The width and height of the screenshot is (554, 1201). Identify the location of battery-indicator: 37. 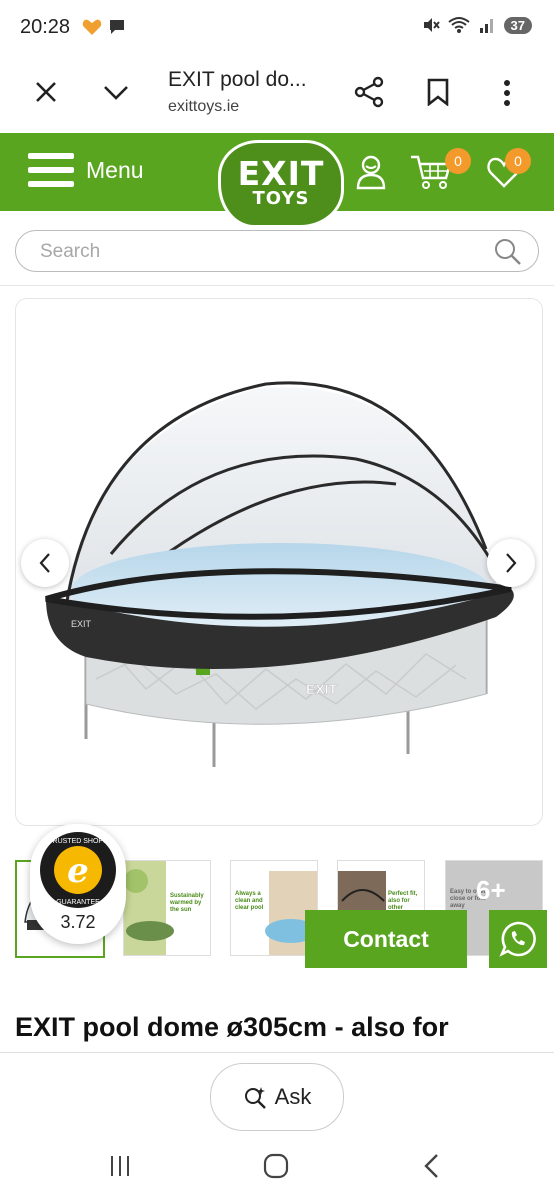
(517, 25).